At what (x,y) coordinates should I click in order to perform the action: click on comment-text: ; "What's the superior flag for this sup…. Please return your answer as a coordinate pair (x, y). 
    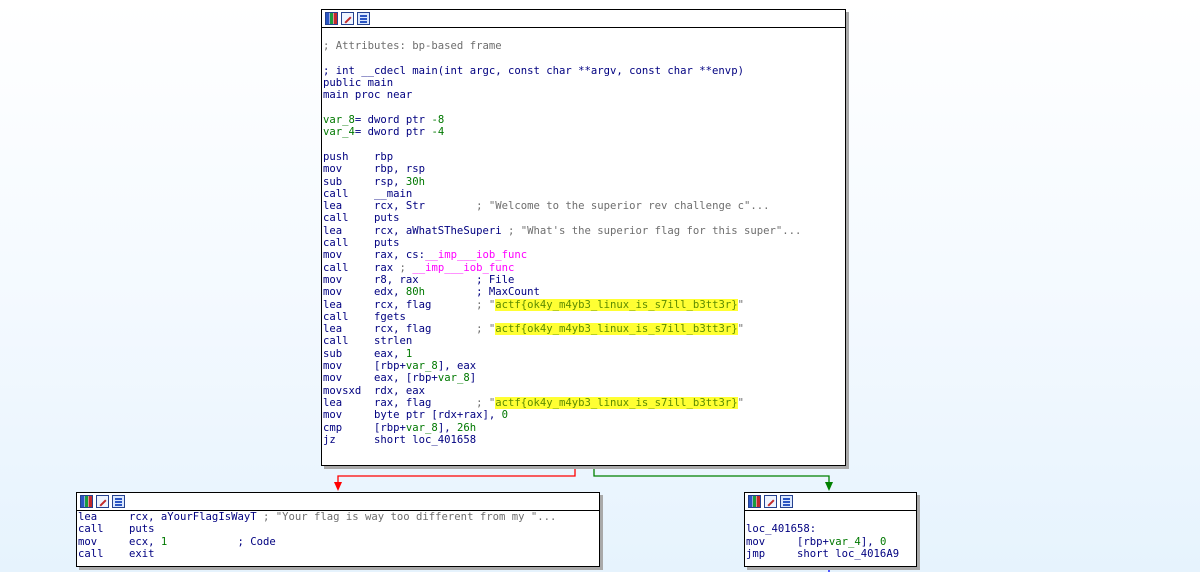
    Looking at the image, I should click on (654, 230).